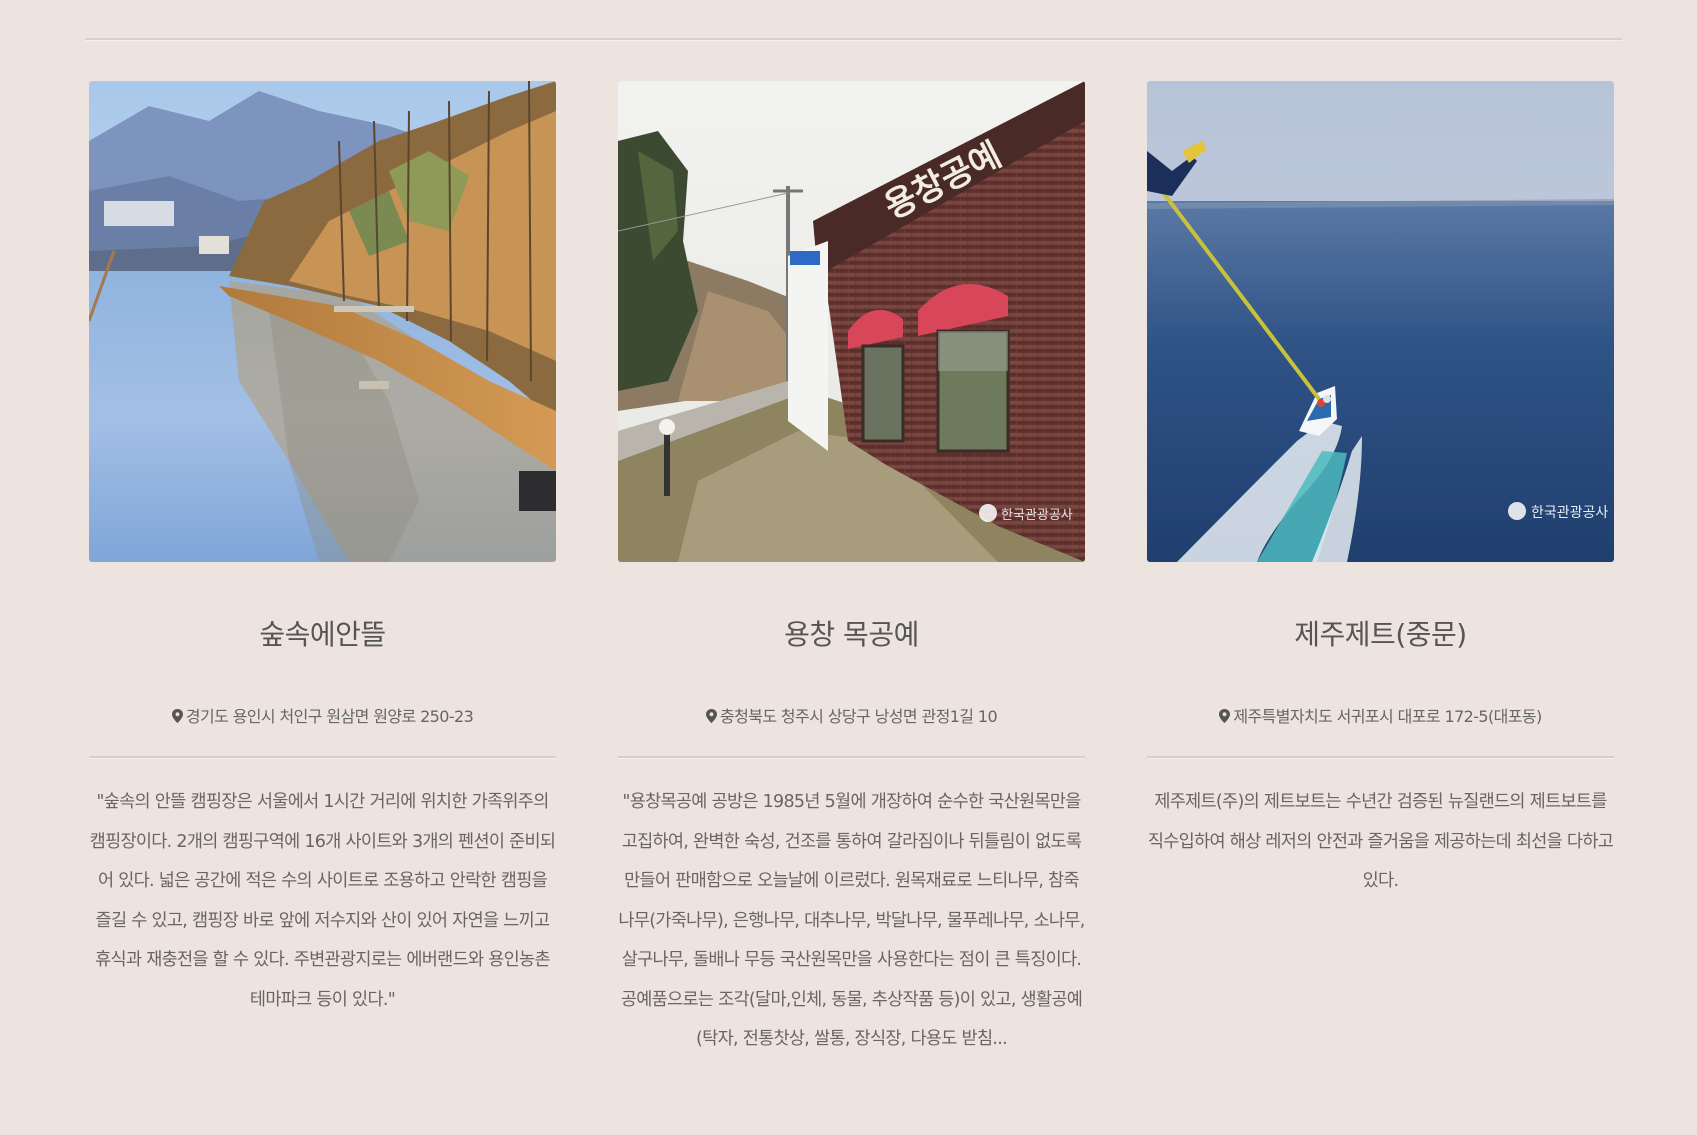  What do you see at coordinates (322, 321) in the screenshot?
I see `card-photo-lake-camping` at bounding box center [322, 321].